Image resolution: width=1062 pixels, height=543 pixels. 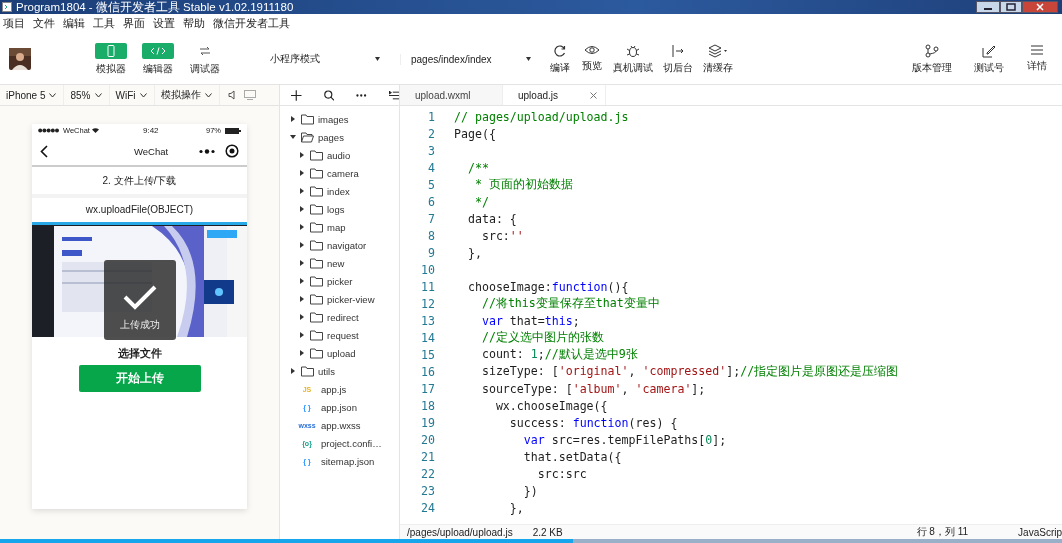 I want to click on choose-file-label: 选择文件, so click(x=139, y=353).